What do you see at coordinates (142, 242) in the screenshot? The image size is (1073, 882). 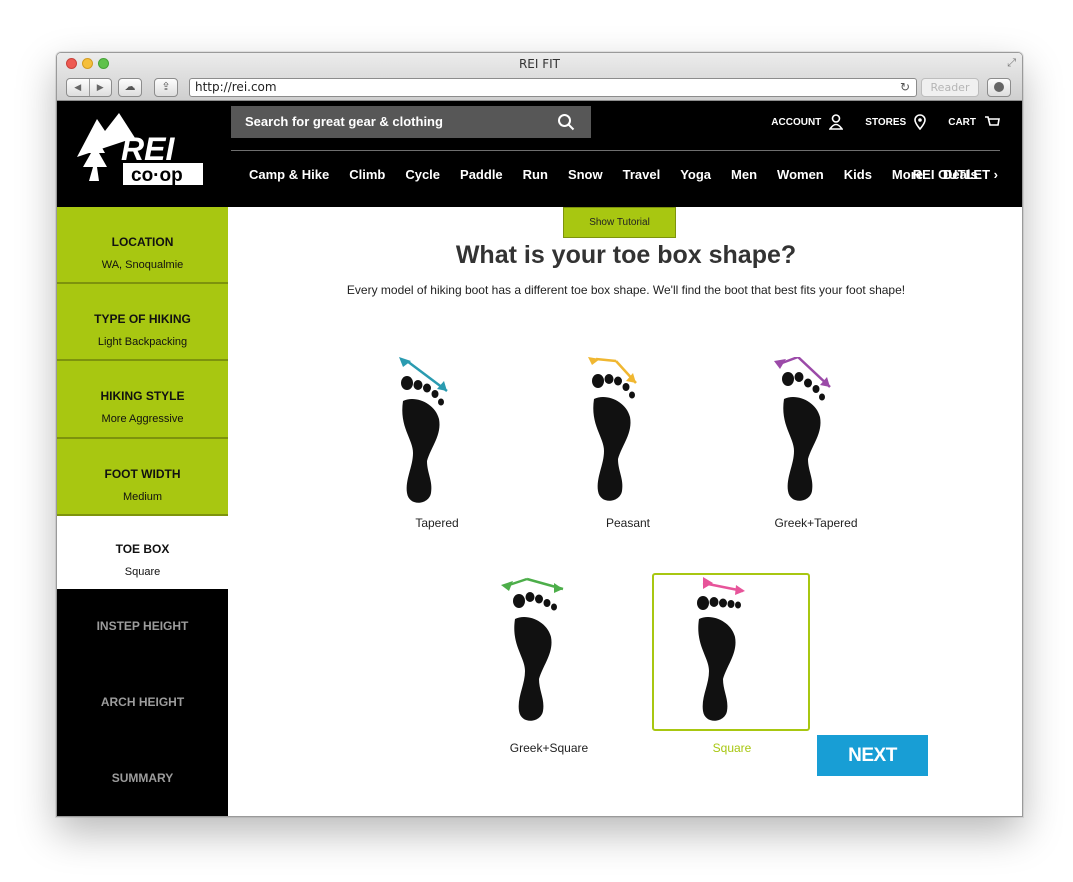 I see `step-label: LOCATION` at bounding box center [142, 242].